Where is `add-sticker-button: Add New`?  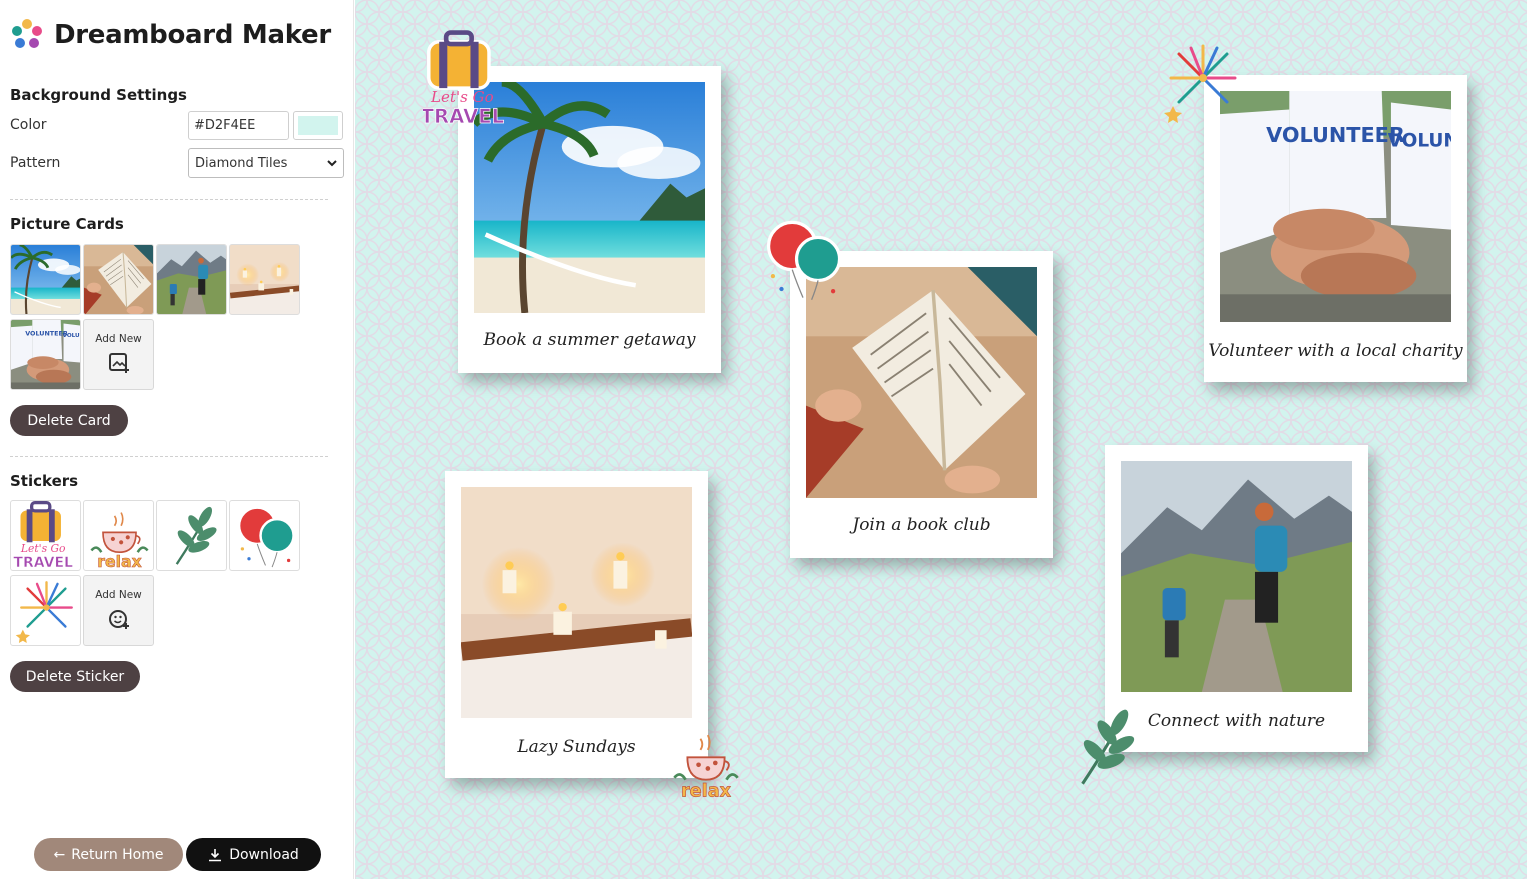
add-sticker-button: Add New is located at coordinates (118, 610).